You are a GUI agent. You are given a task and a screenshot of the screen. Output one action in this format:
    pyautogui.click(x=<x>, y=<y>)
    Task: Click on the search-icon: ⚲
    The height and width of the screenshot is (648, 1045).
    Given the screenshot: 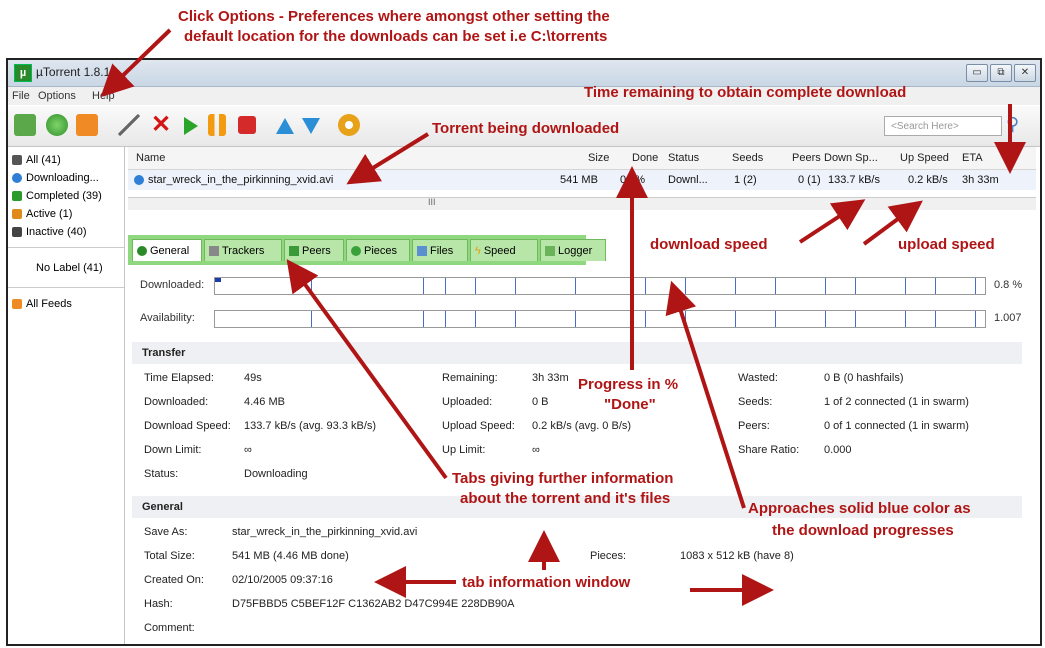 What is the action you would take?
    pyautogui.click(x=1012, y=124)
    